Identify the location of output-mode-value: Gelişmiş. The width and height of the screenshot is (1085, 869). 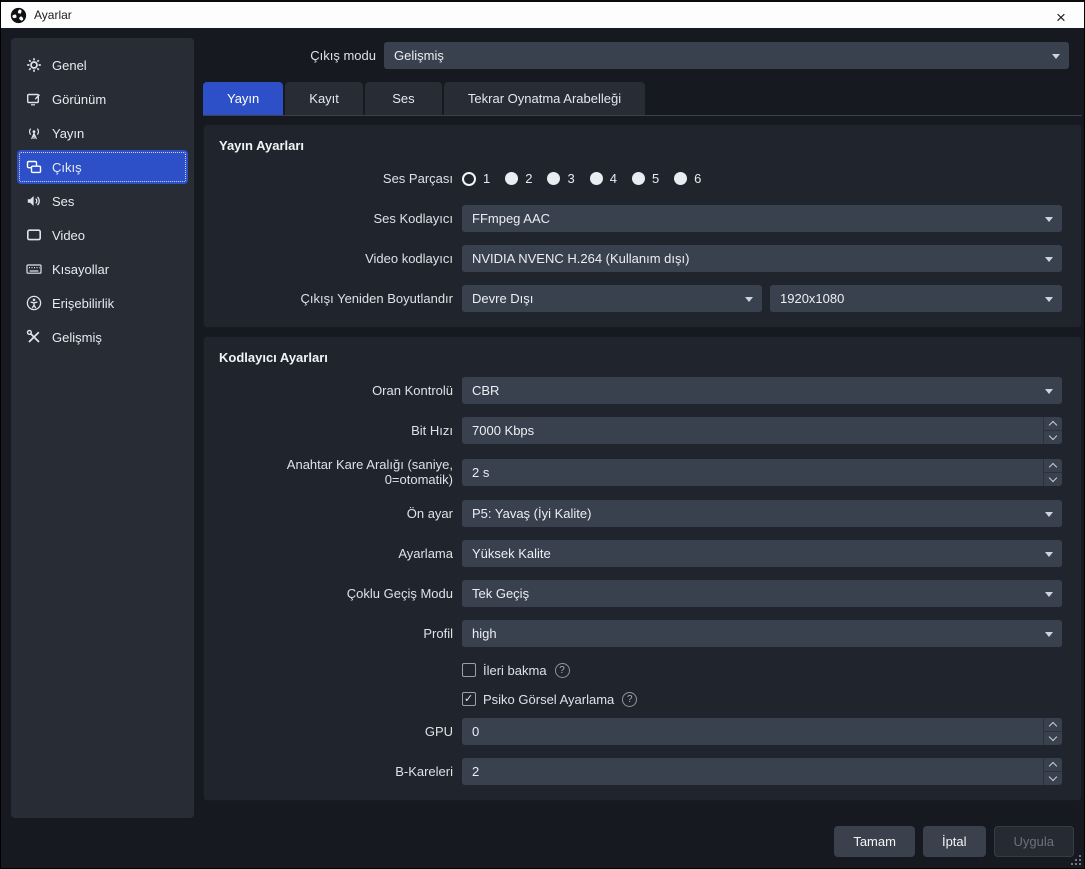
(419, 55).